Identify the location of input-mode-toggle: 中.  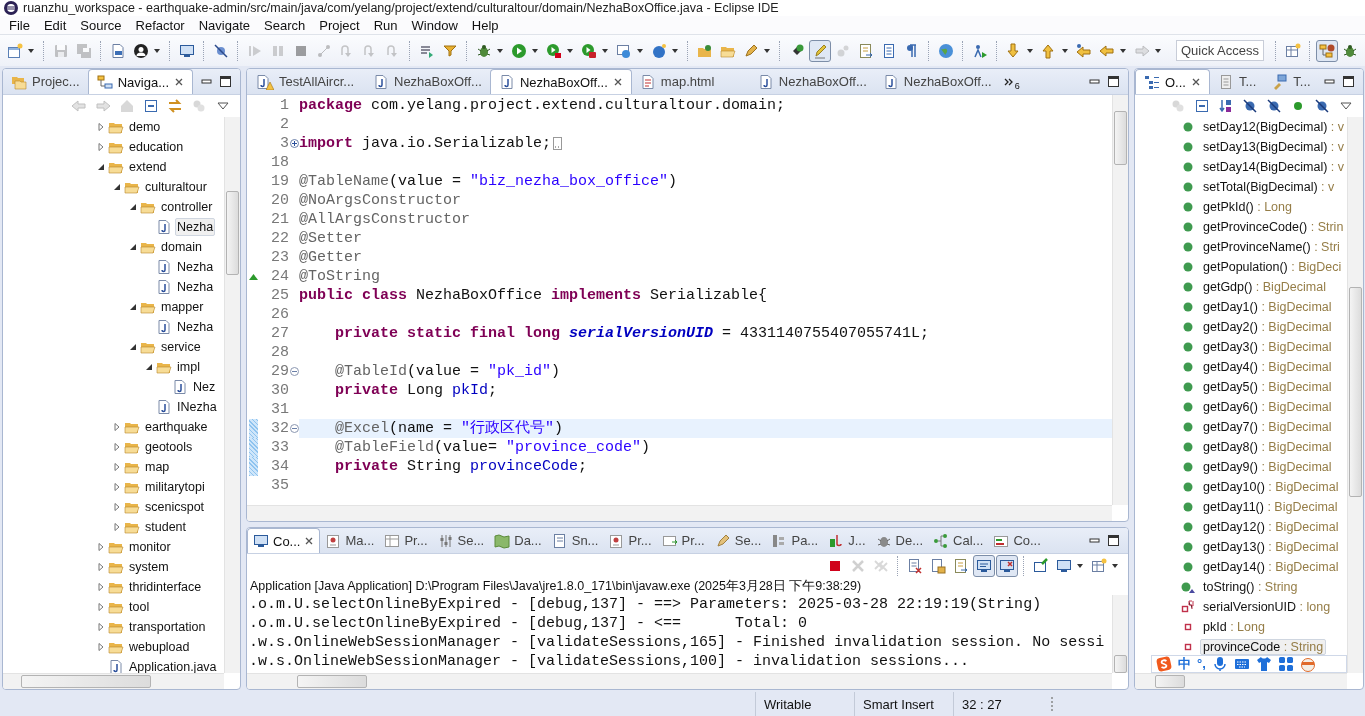
(1184, 664).